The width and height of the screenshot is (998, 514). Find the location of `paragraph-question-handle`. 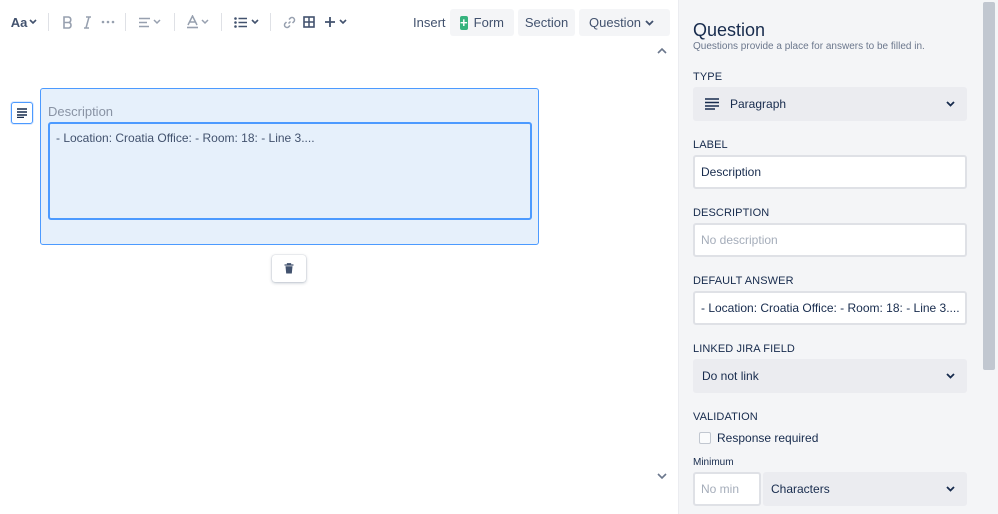

paragraph-question-handle is located at coordinates (22, 113).